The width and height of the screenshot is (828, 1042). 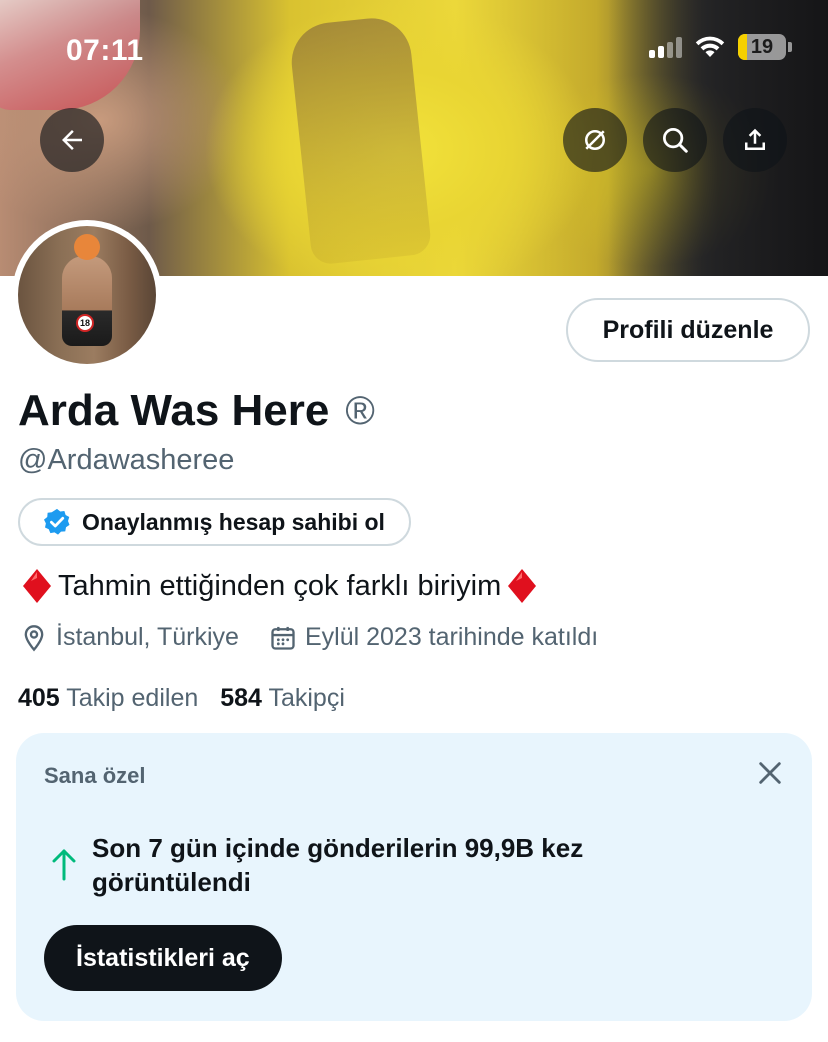 What do you see at coordinates (360, 140) in the screenshot?
I see `banner-shirt-shadow` at bounding box center [360, 140].